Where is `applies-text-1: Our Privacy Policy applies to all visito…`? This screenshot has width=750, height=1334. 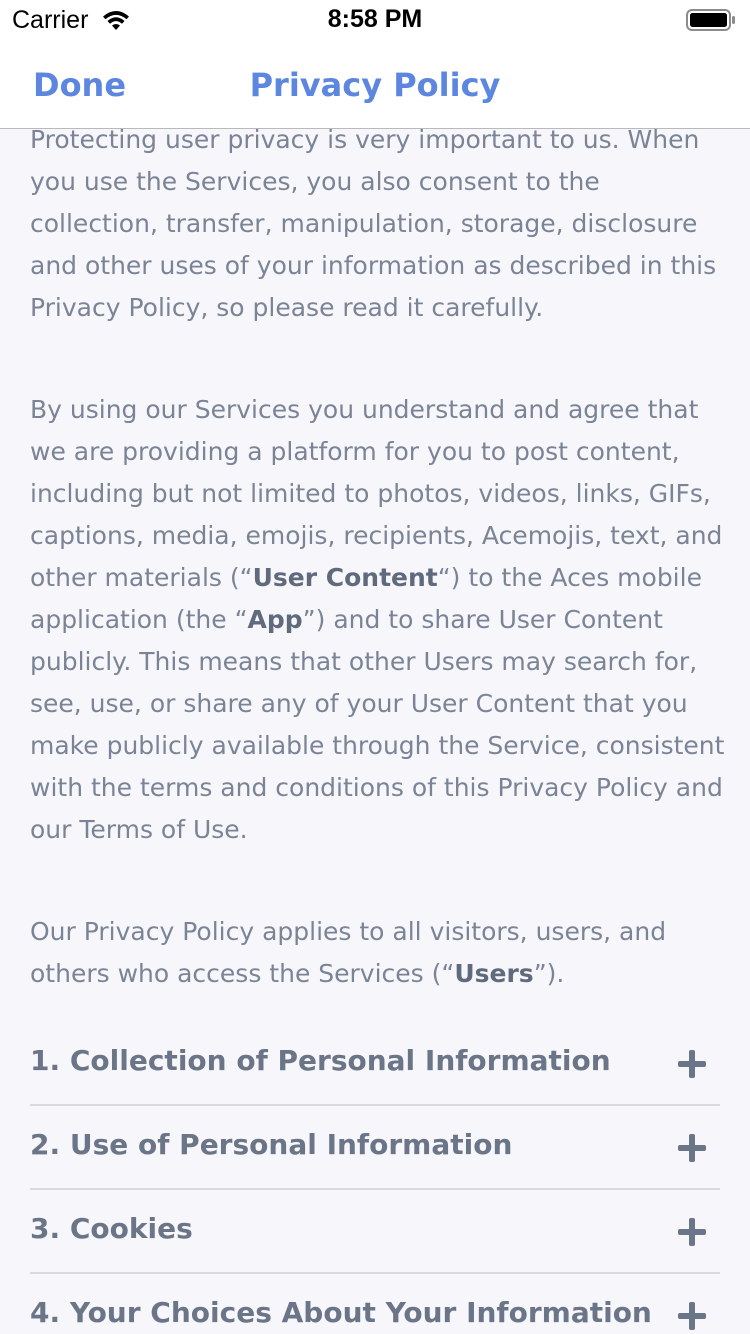 applies-text-1: Our Privacy Policy applies to all visito… is located at coordinates (348, 952).